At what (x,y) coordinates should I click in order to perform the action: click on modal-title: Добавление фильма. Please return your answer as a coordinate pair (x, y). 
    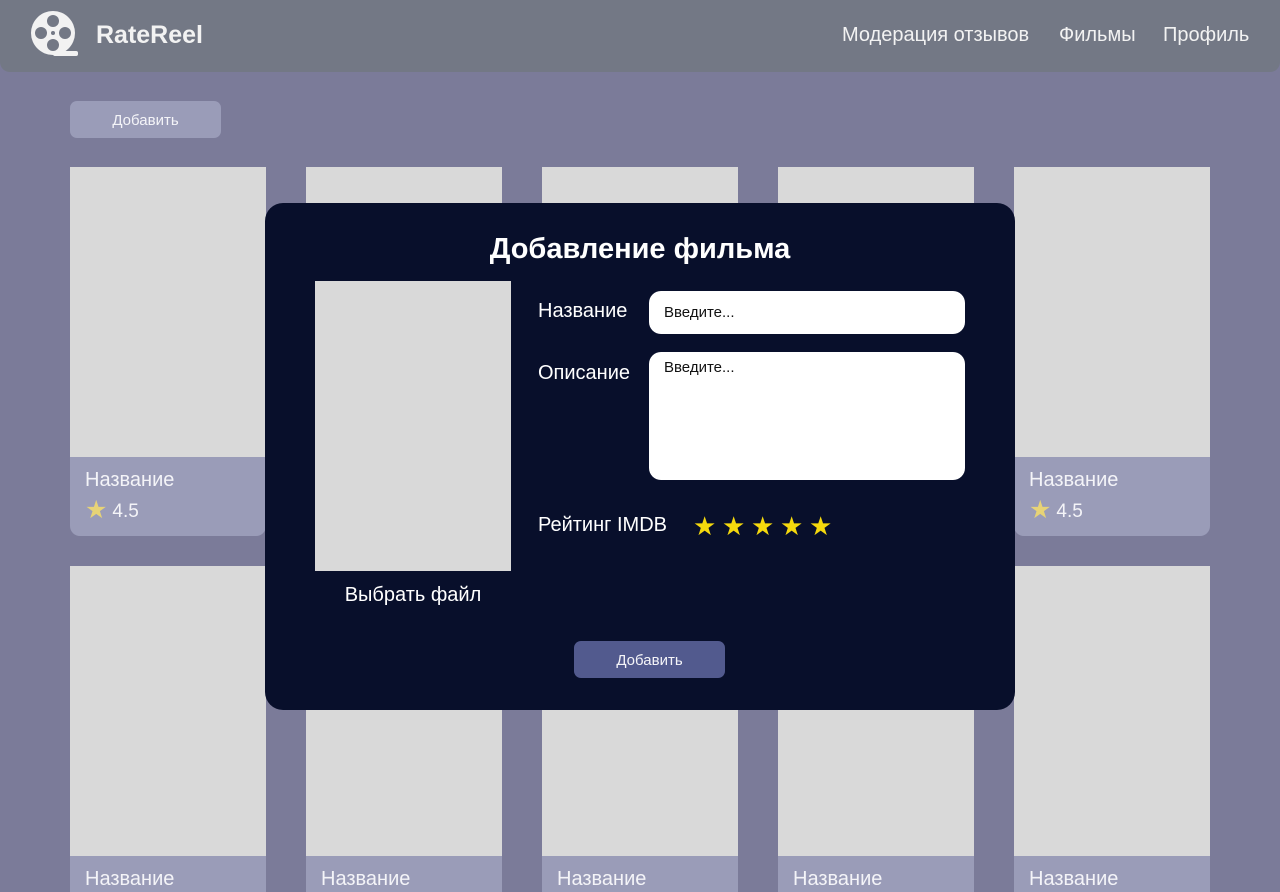
    Looking at the image, I should click on (640, 249).